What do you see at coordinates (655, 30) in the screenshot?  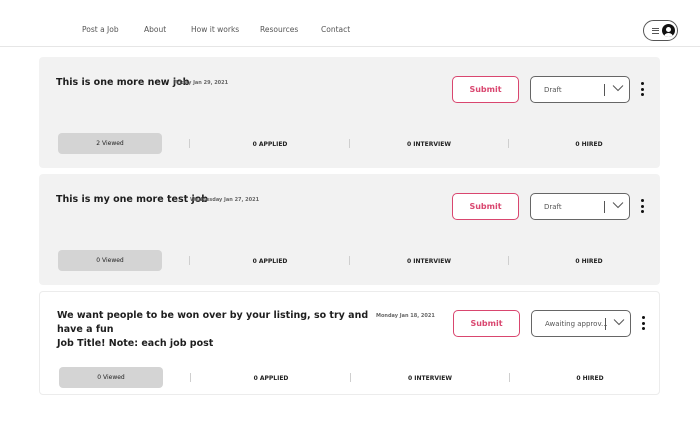 I see `hamburger-menu-icon` at bounding box center [655, 30].